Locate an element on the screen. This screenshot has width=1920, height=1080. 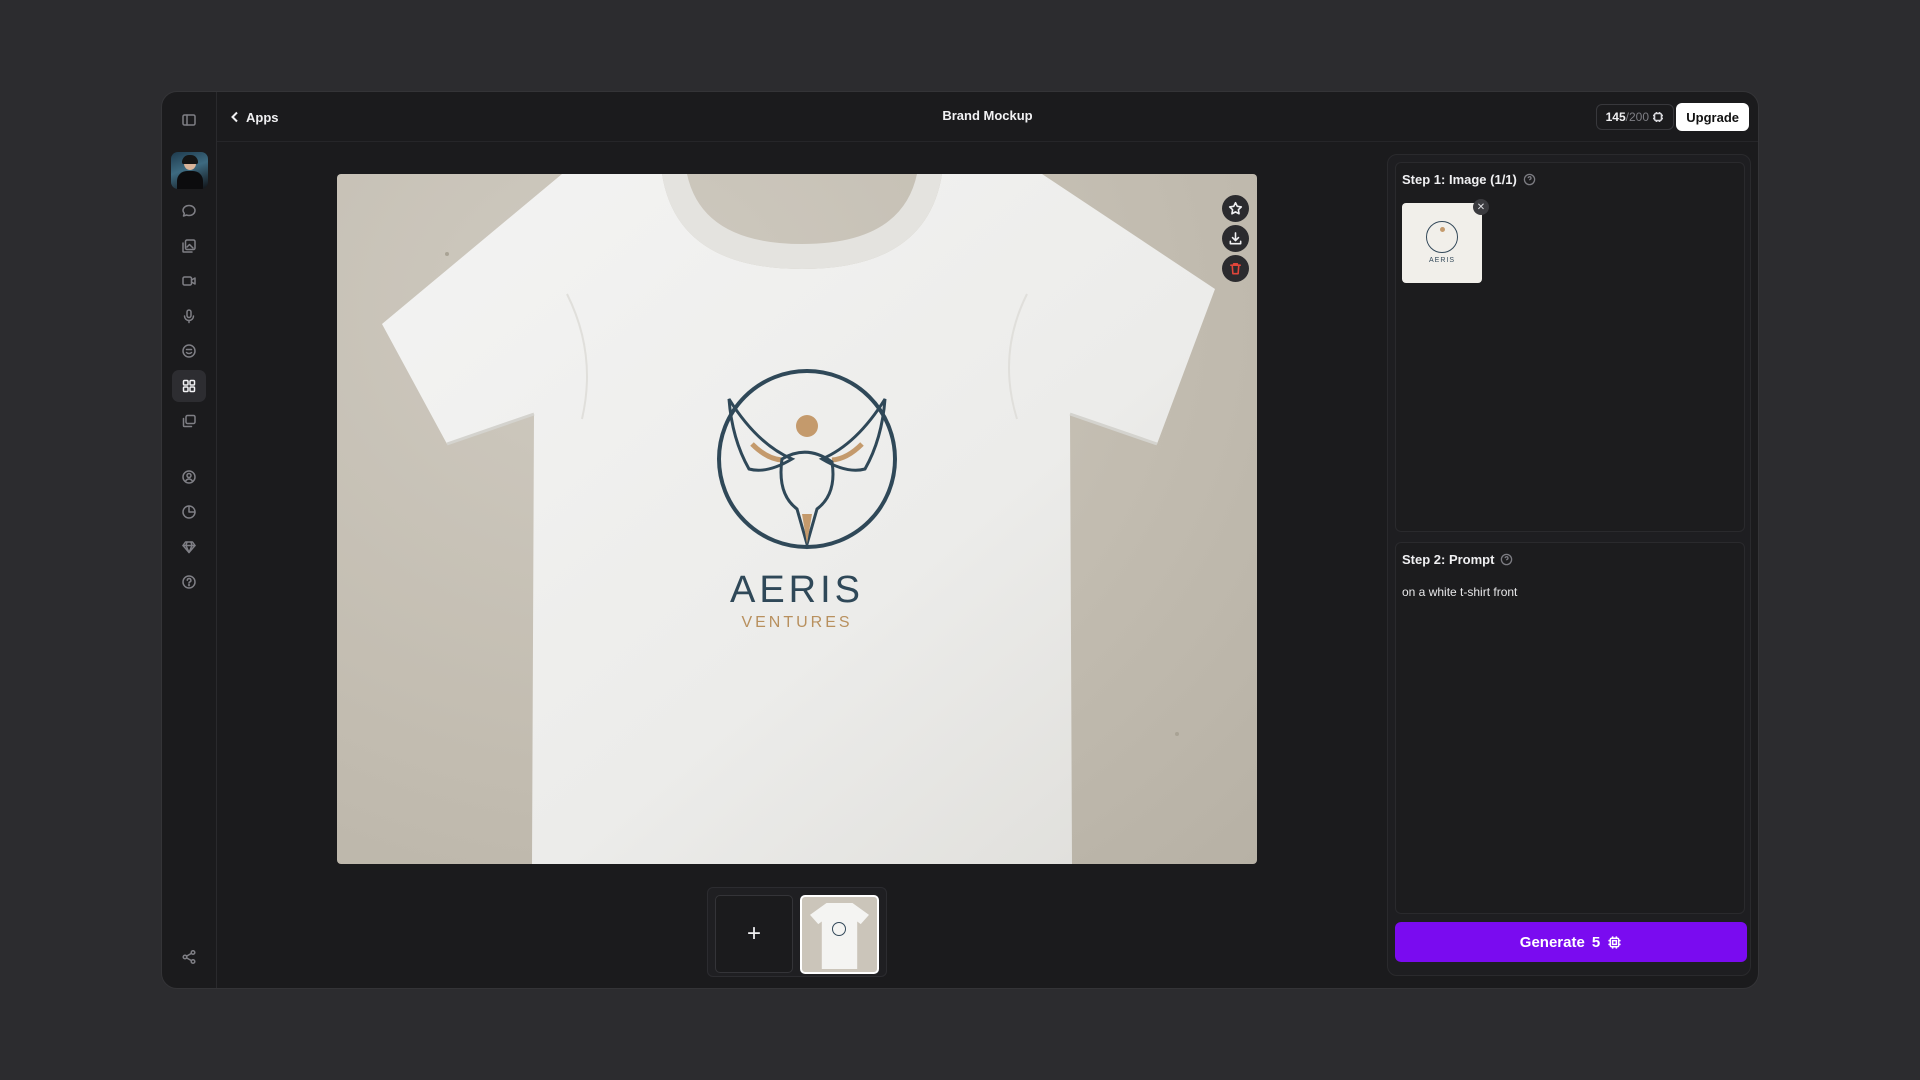
logo-title-text: AERIS is located at coordinates (797, 590).